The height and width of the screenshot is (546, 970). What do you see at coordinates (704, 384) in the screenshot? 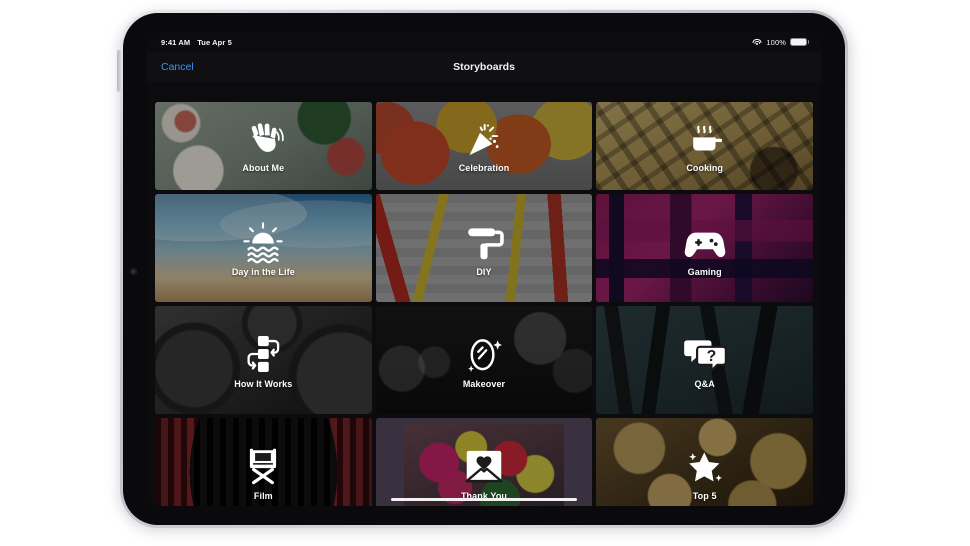
I see `card-label: Q&A` at bounding box center [704, 384].